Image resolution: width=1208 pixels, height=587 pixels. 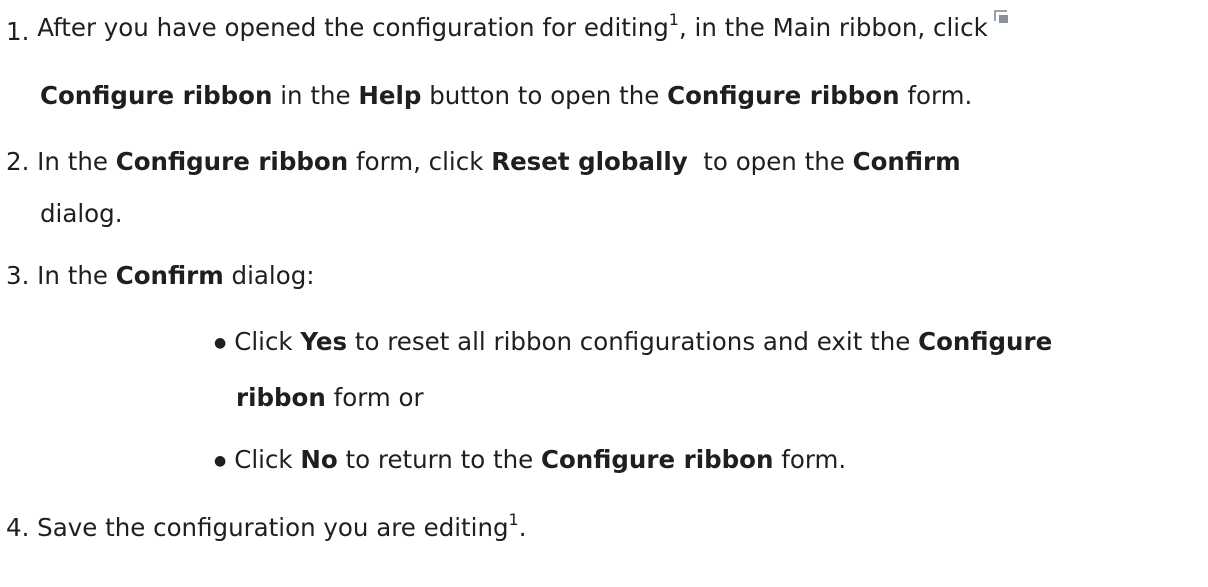 What do you see at coordinates (770, 161) in the screenshot?
I see `step-text: to open the` at bounding box center [770, 161].